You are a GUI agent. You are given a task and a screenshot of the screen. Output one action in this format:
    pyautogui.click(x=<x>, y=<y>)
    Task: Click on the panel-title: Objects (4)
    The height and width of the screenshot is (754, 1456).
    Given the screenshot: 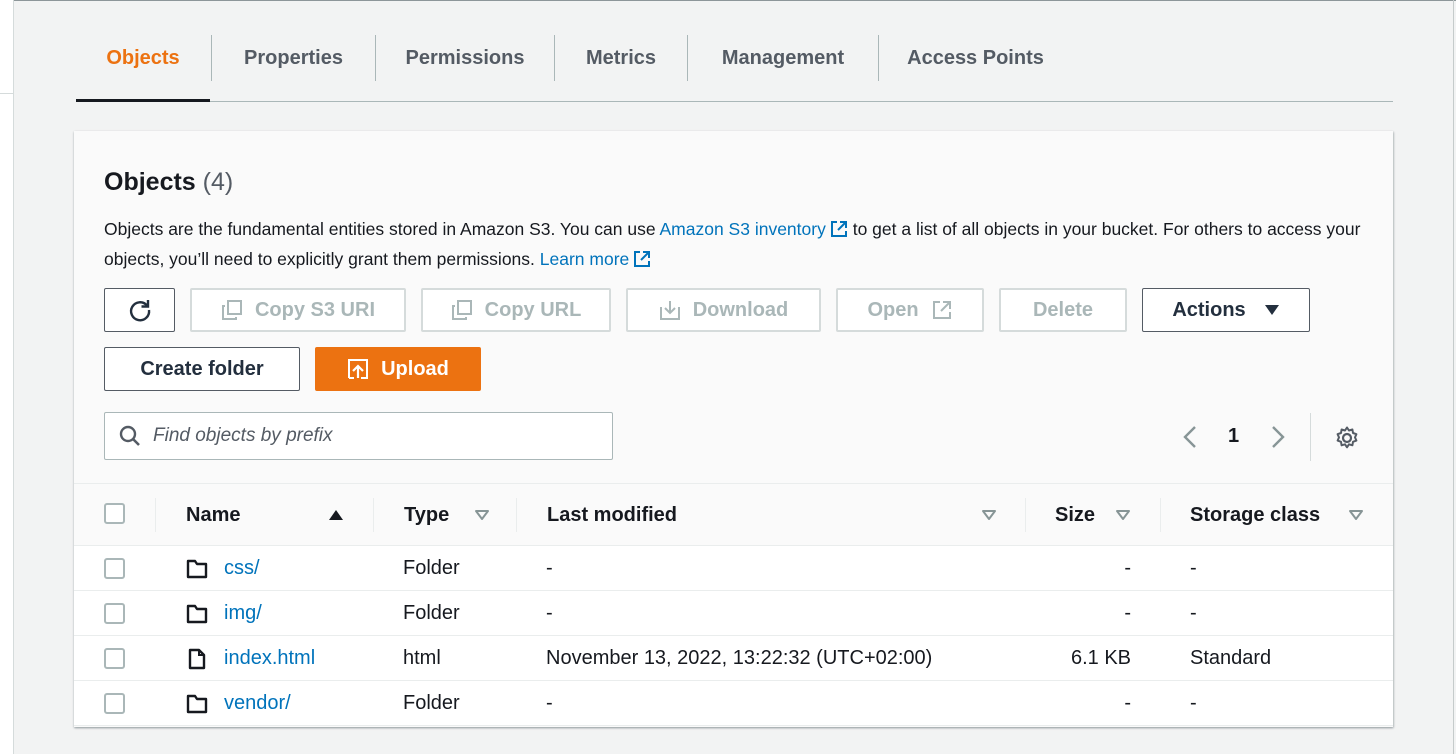 What is the action you would take?
    pyautogui.click(x=168, y=182)
    